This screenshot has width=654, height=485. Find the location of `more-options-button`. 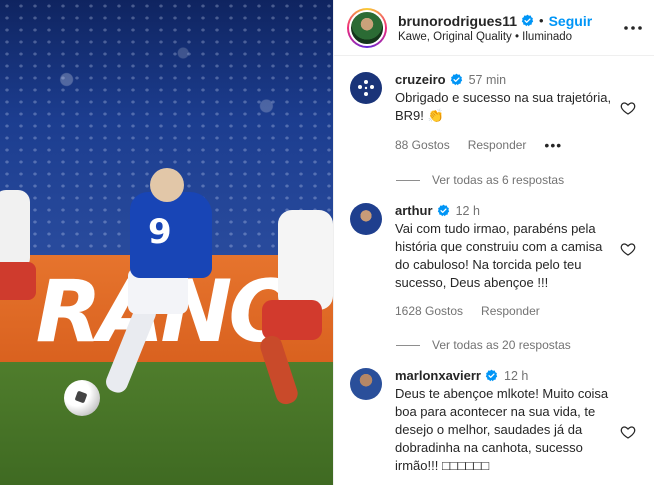

more-options-button is located at coordinates (633, 28).